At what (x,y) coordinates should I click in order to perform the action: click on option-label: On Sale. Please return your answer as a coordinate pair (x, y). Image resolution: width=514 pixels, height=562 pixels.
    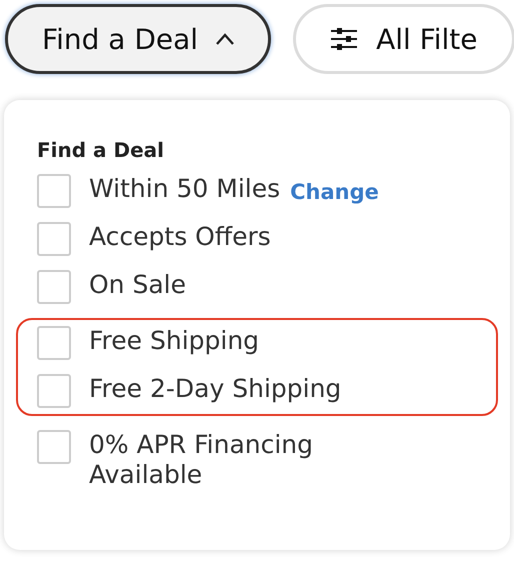
    Looking at the image, I should click on (137, 285).